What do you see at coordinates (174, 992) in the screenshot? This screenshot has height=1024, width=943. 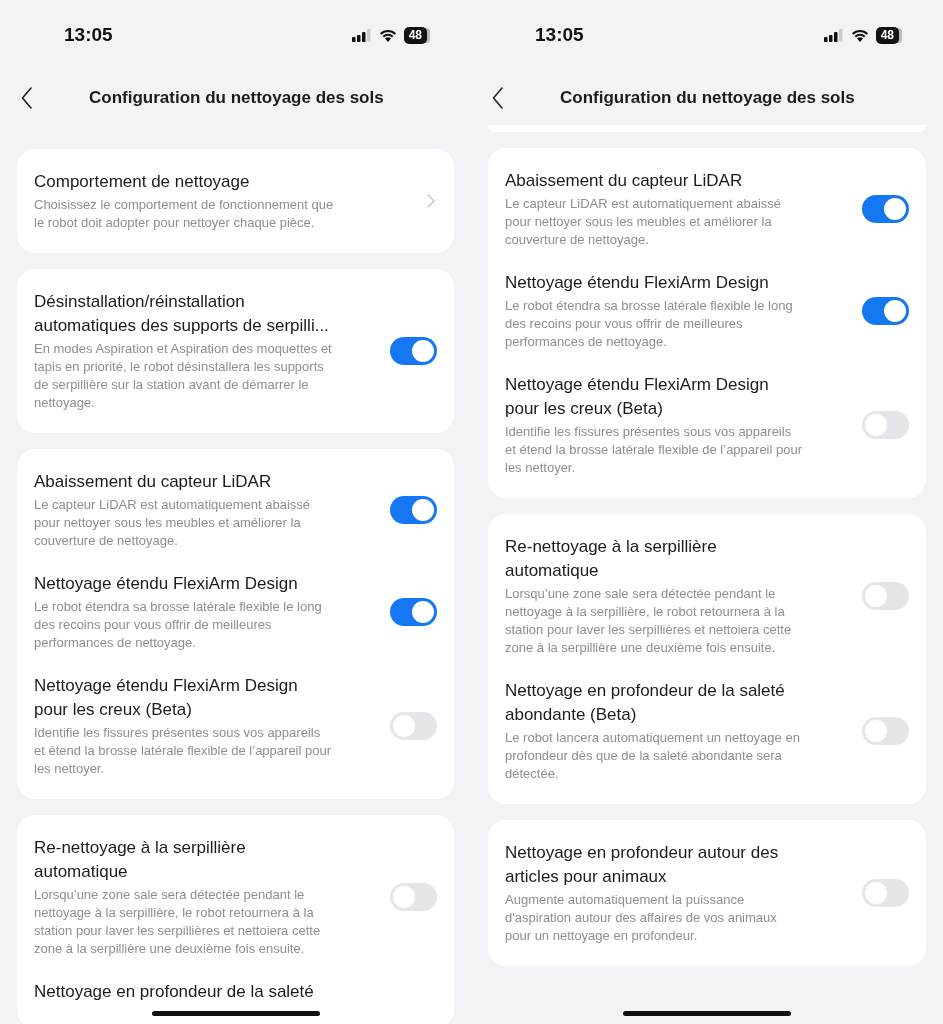 I see `setting-title: Nettoyage en profondeur de la saleté` at bounding box center [174, 992].